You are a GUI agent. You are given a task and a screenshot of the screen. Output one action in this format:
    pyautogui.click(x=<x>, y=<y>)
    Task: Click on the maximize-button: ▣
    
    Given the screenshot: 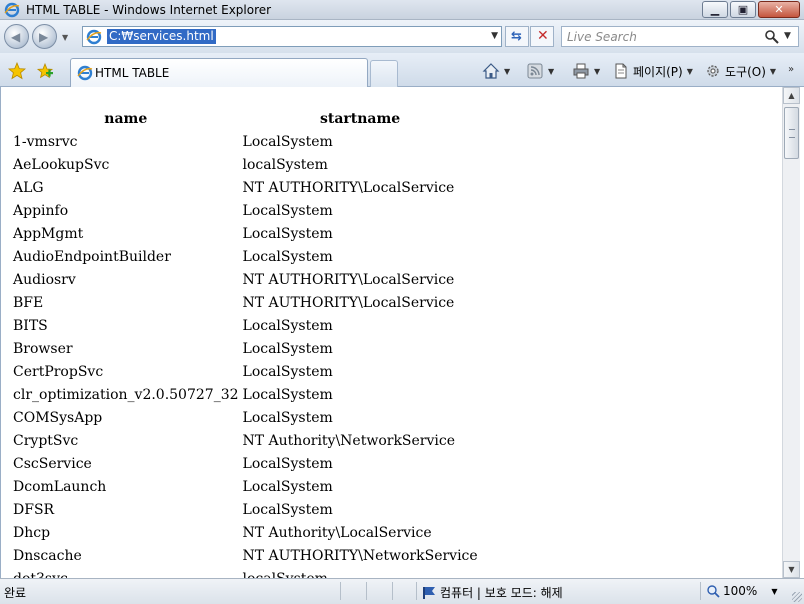 What is the action you would take?
    pyautogui.click(x=743, y=9)
    